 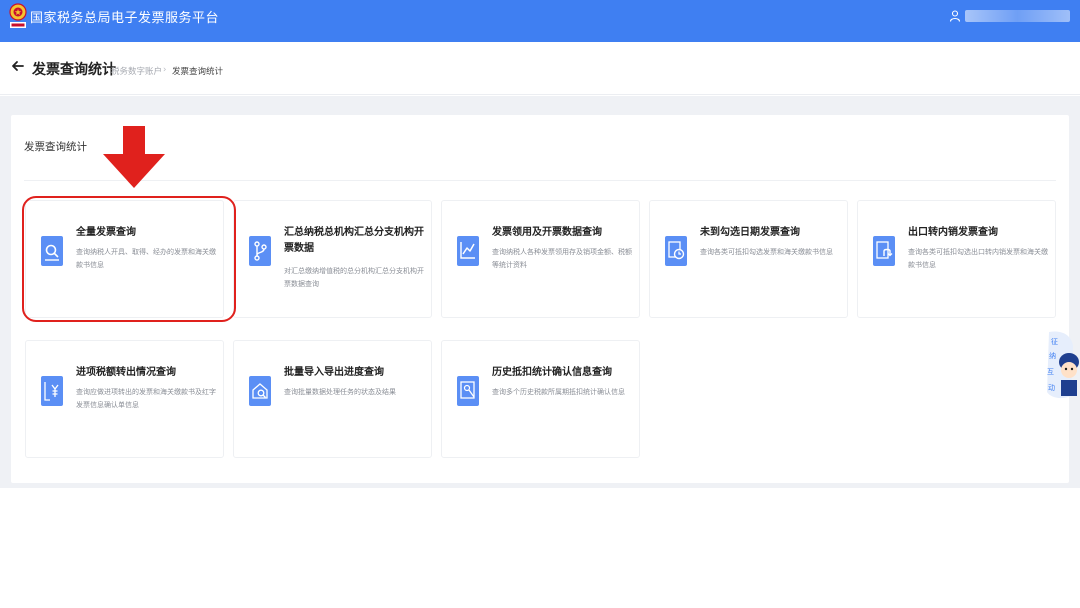 I want to click on tax-emblem-icon, so click(x=18, y=15).